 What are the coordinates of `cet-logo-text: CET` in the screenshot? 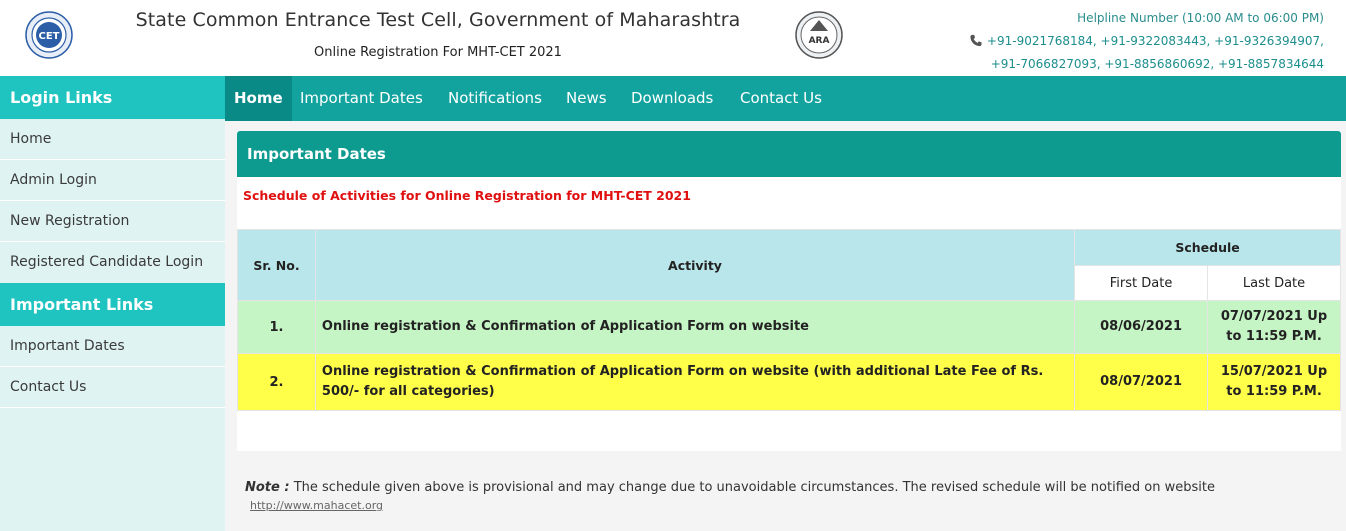 It's located at (49, 36).